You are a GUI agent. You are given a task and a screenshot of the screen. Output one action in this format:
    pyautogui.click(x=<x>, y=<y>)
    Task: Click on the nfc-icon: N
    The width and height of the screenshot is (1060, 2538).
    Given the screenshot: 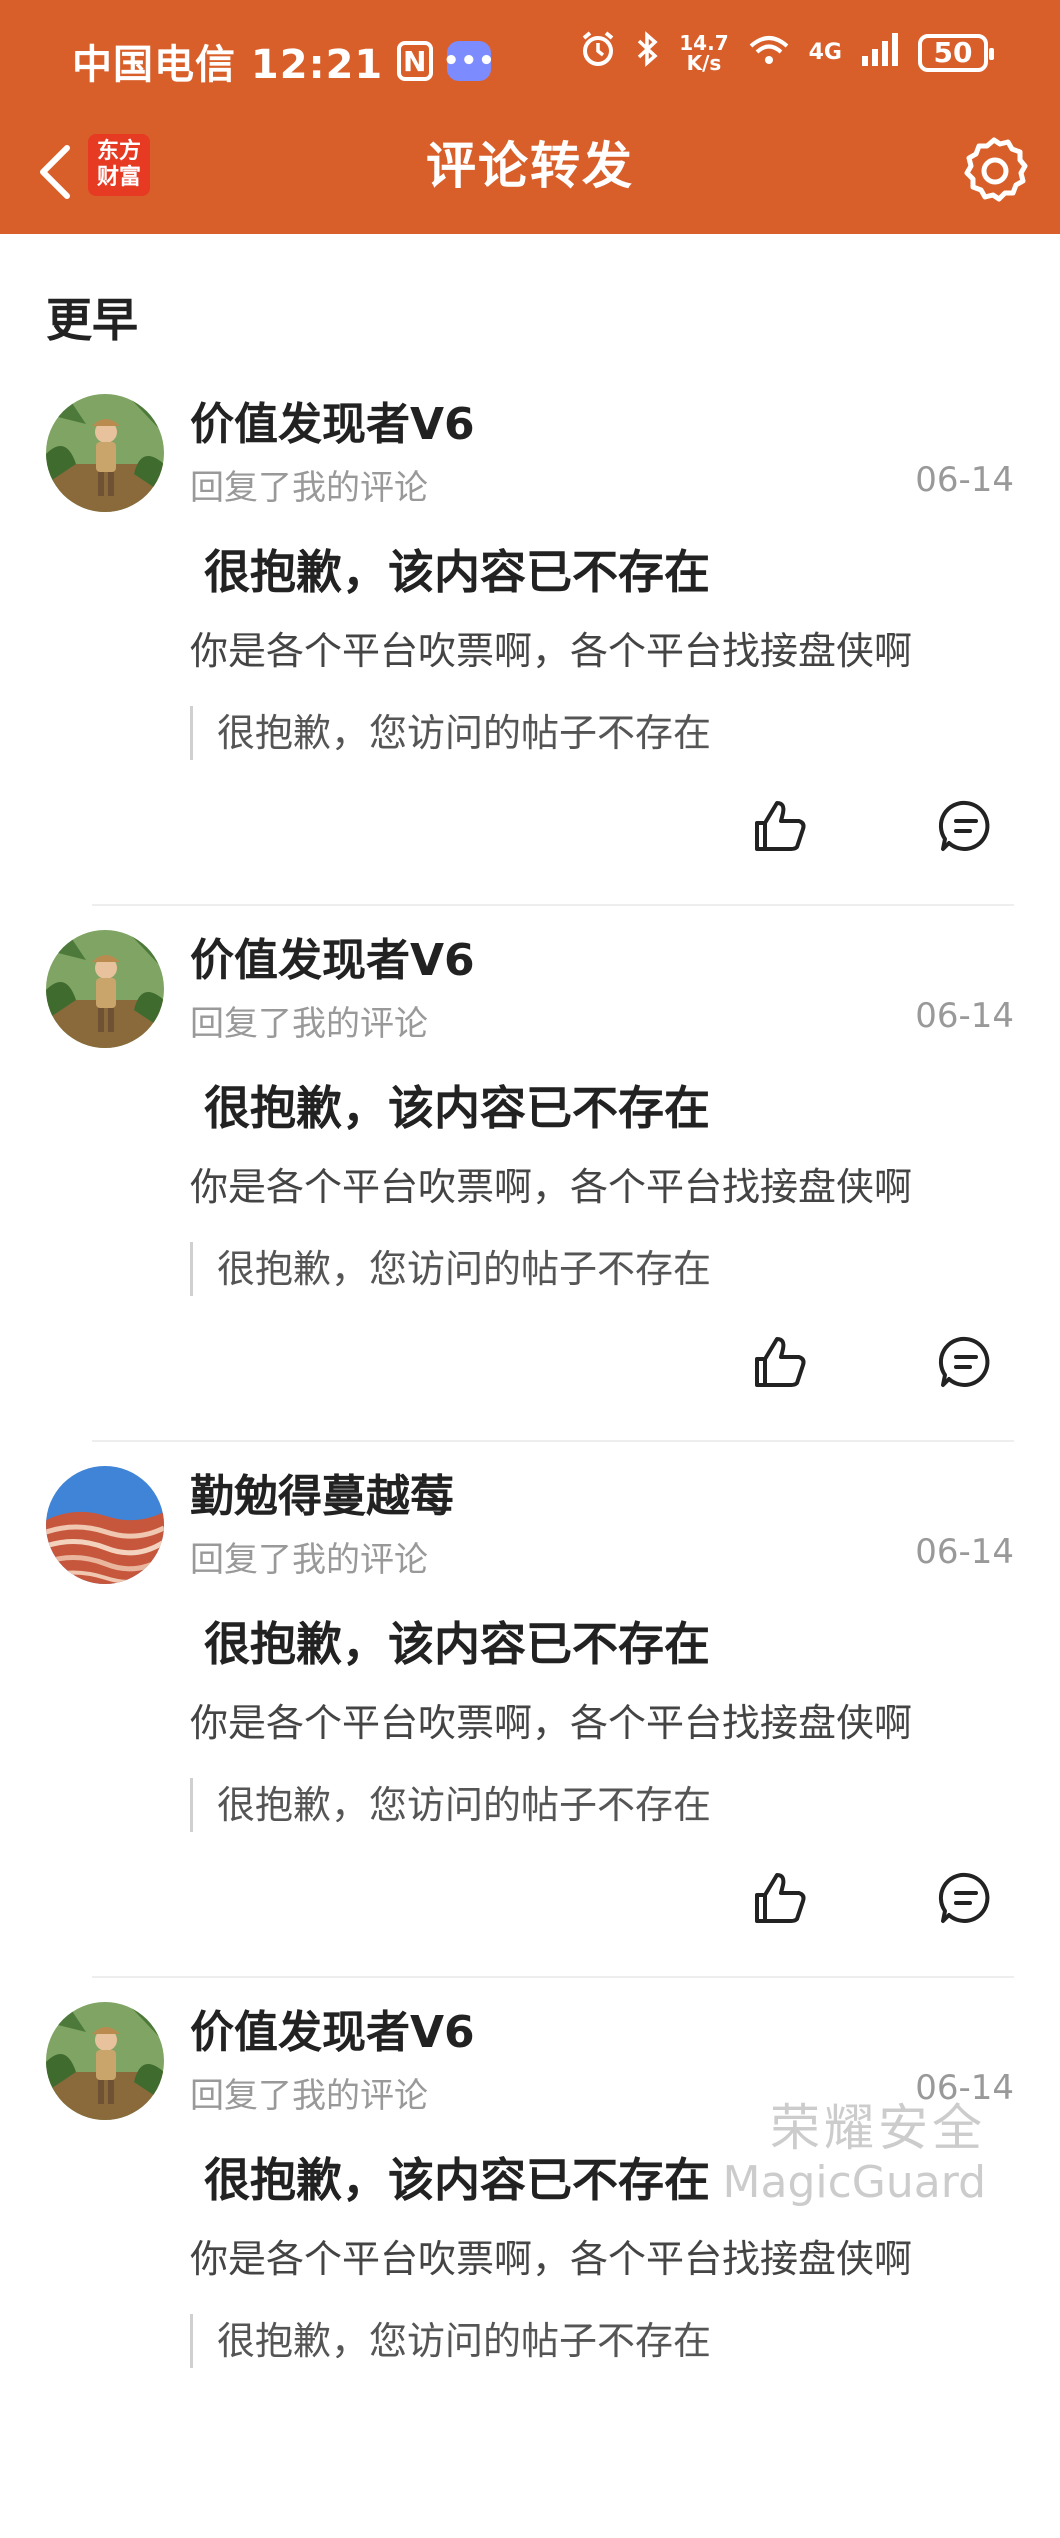 What is the action you would take?
    pyautogui.click(x=415, y=61)
    